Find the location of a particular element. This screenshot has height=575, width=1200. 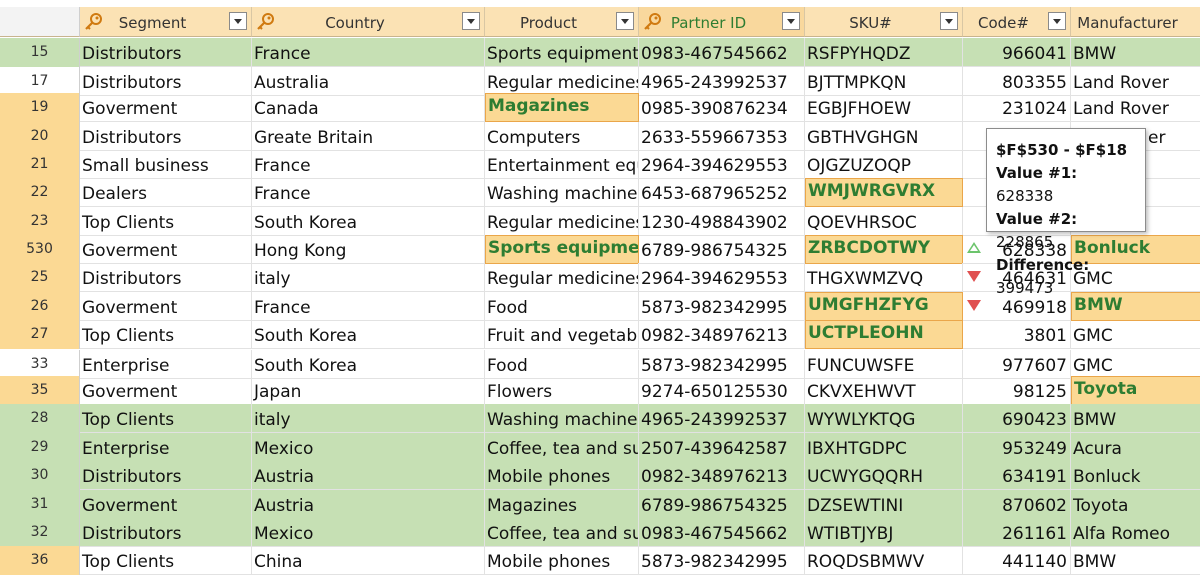

cell-code: 966041 is located at coordinates (1017, 52).